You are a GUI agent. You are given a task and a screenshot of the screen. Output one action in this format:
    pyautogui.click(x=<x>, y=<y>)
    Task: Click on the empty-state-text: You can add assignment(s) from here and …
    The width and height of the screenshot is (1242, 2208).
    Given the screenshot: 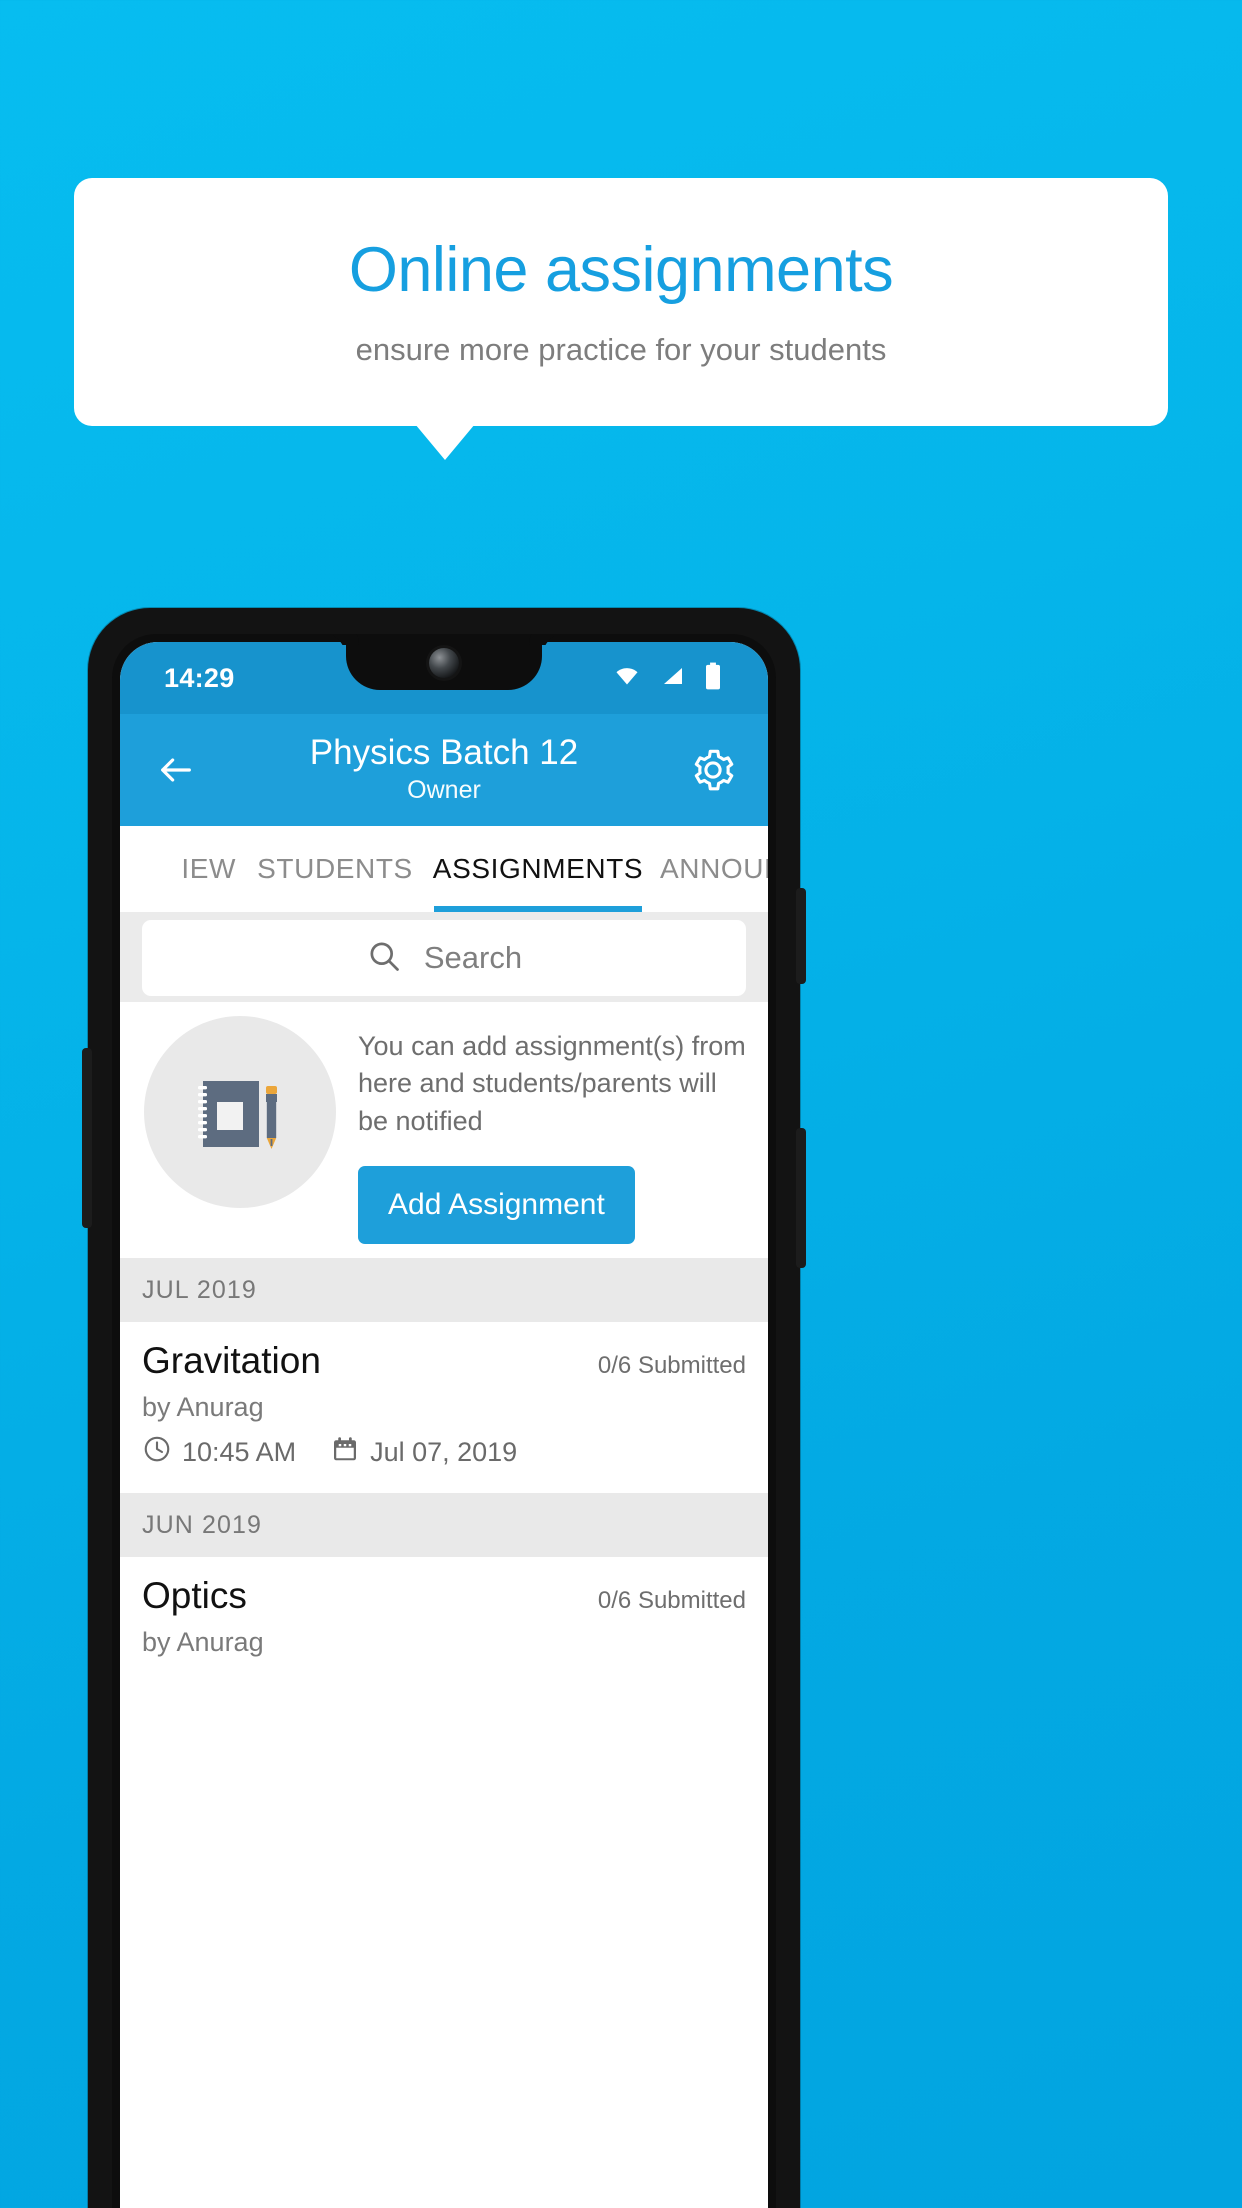 What is the action you would take?
    pyautogui.click(x=552, y=1083)
    